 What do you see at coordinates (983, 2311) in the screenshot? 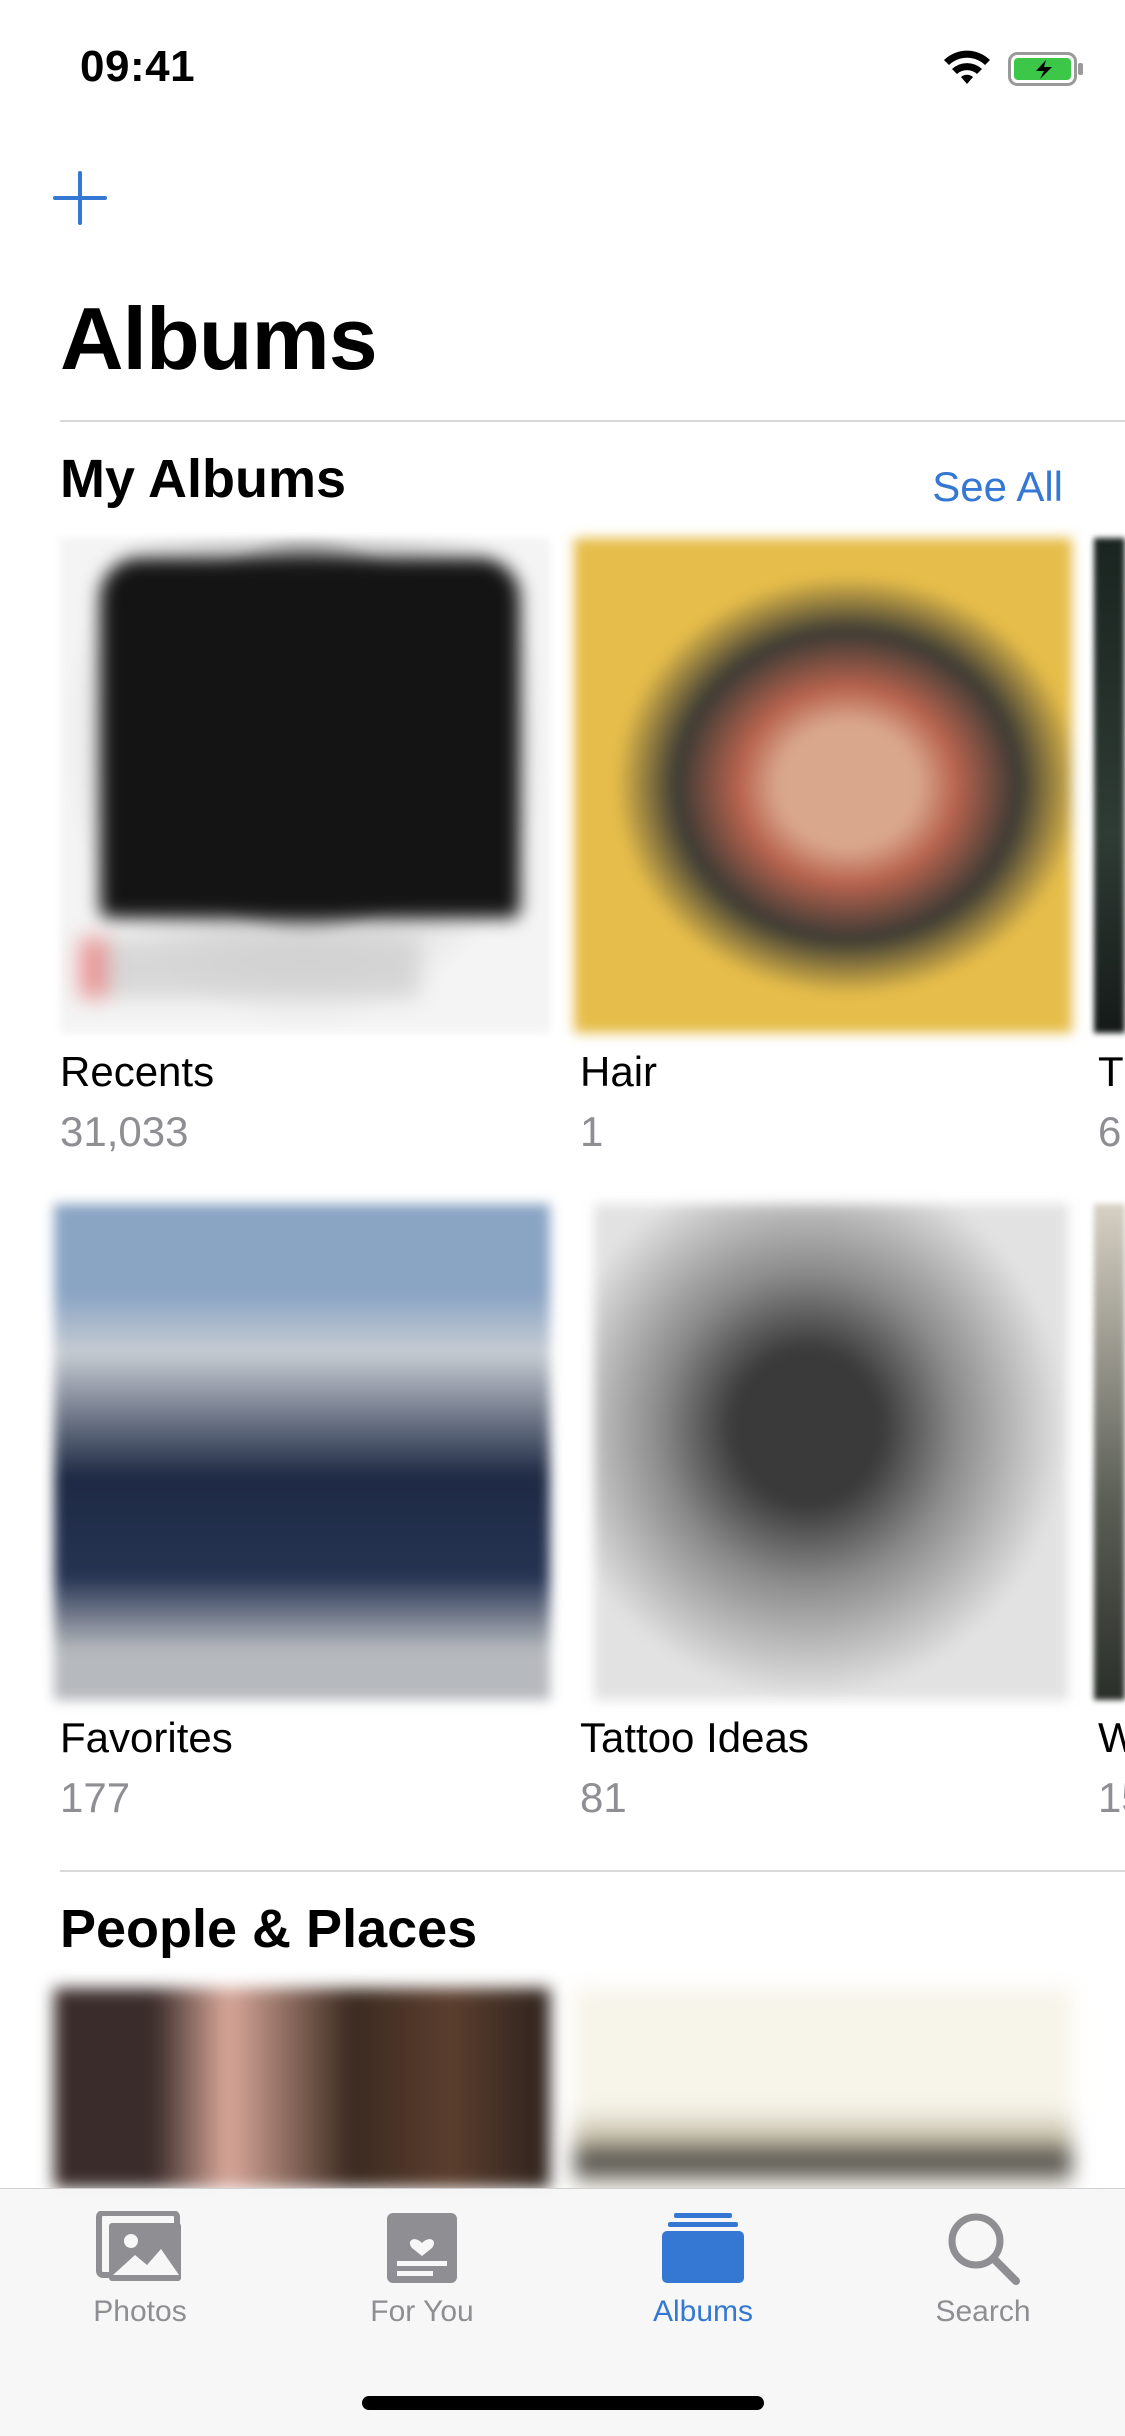
I see `tab-label: Search` at bounding box center [983, 2311].